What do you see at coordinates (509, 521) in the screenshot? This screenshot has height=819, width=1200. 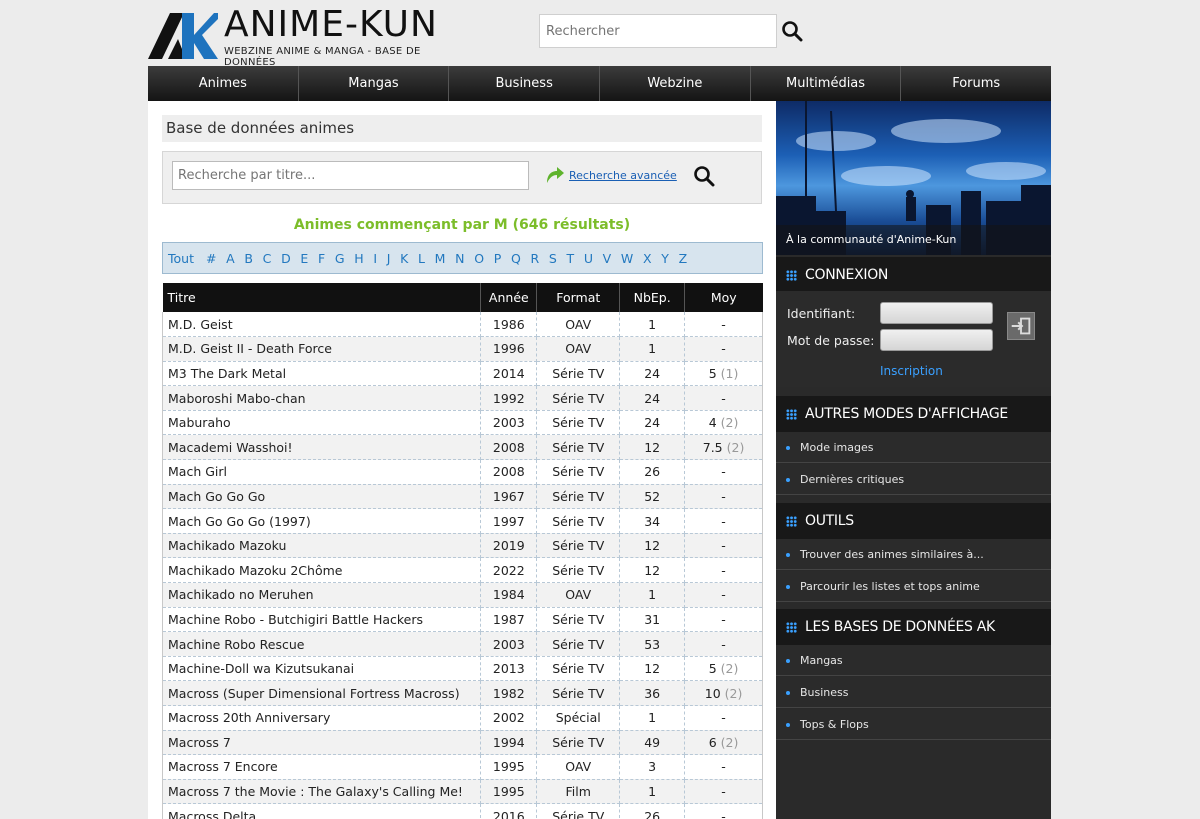 I see `year-cell: 1997` at bounding box center [509, 521].